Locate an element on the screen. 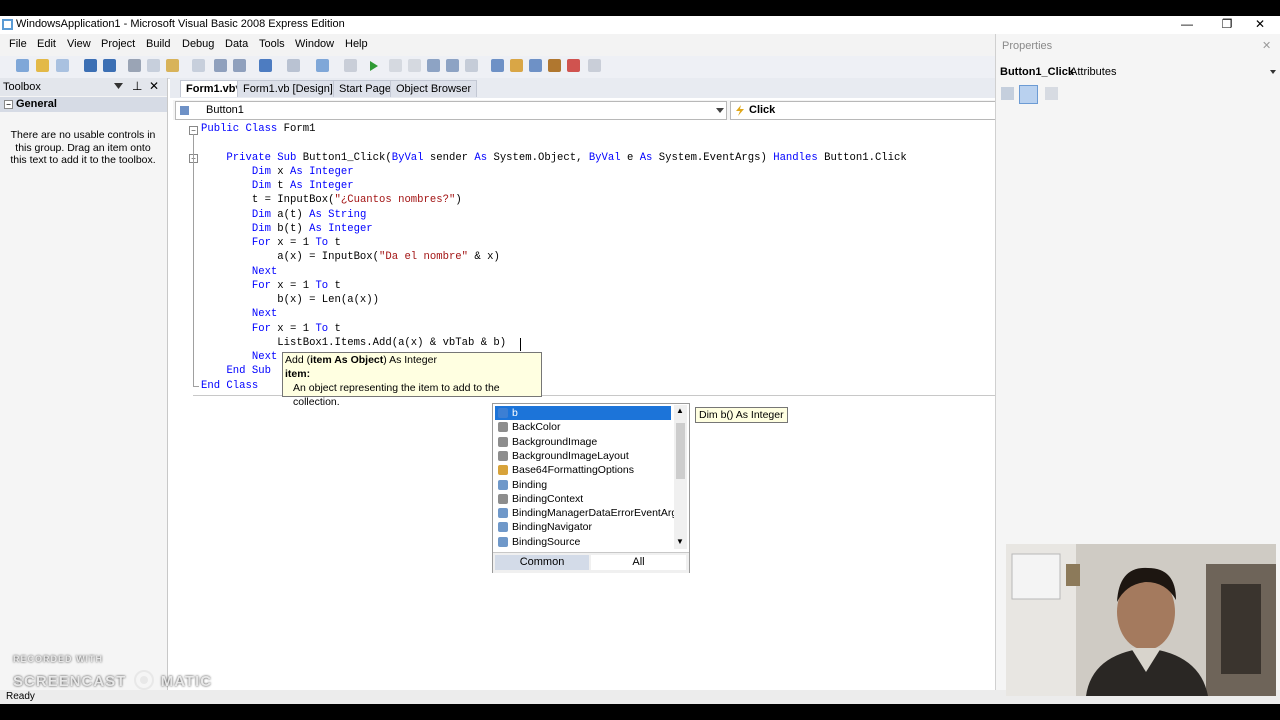  intellisense-item: Base64FormattingOptions is located at coordinates (583, 470).